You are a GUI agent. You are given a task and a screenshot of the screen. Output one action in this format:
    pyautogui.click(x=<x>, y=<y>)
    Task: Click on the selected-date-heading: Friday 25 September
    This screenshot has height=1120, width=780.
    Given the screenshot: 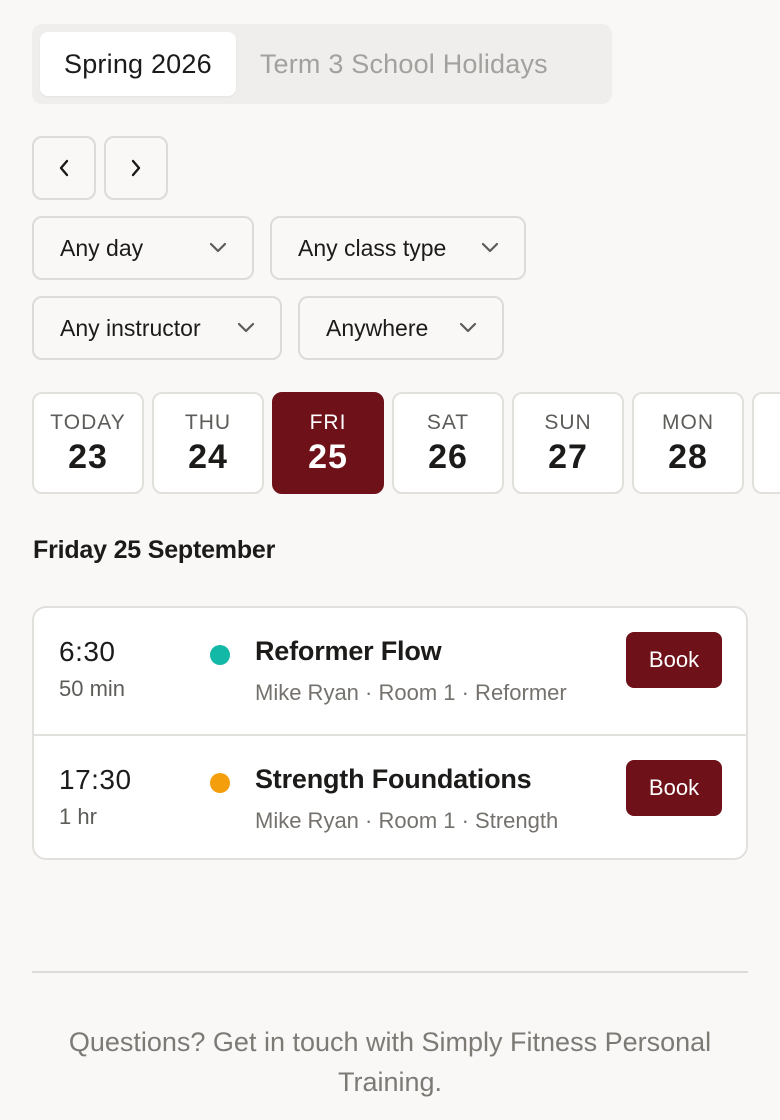 What is the action you would take?
    pyautogui.click(x=154, y=550)
    